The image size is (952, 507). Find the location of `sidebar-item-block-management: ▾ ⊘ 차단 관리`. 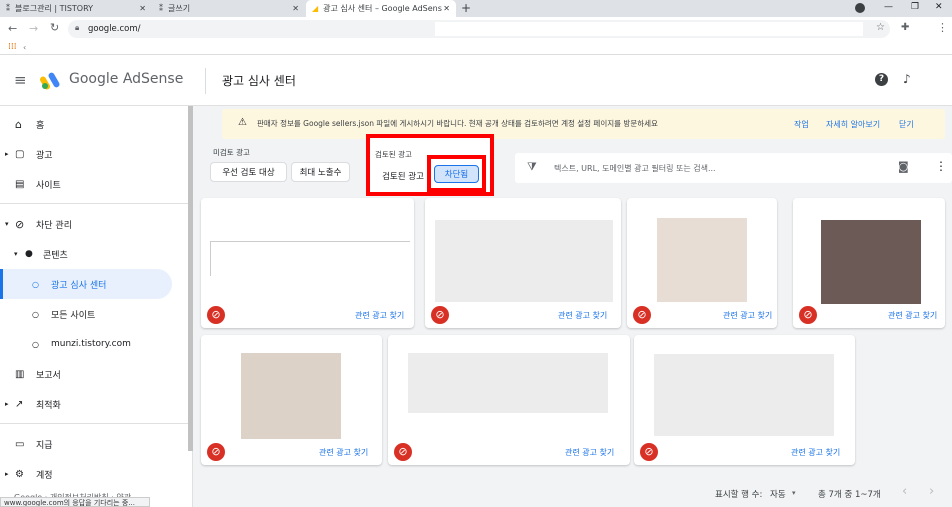

sidebar-item-block-management: ▾ ⊘ 차단 관리 is located at coordinates (95, 224).